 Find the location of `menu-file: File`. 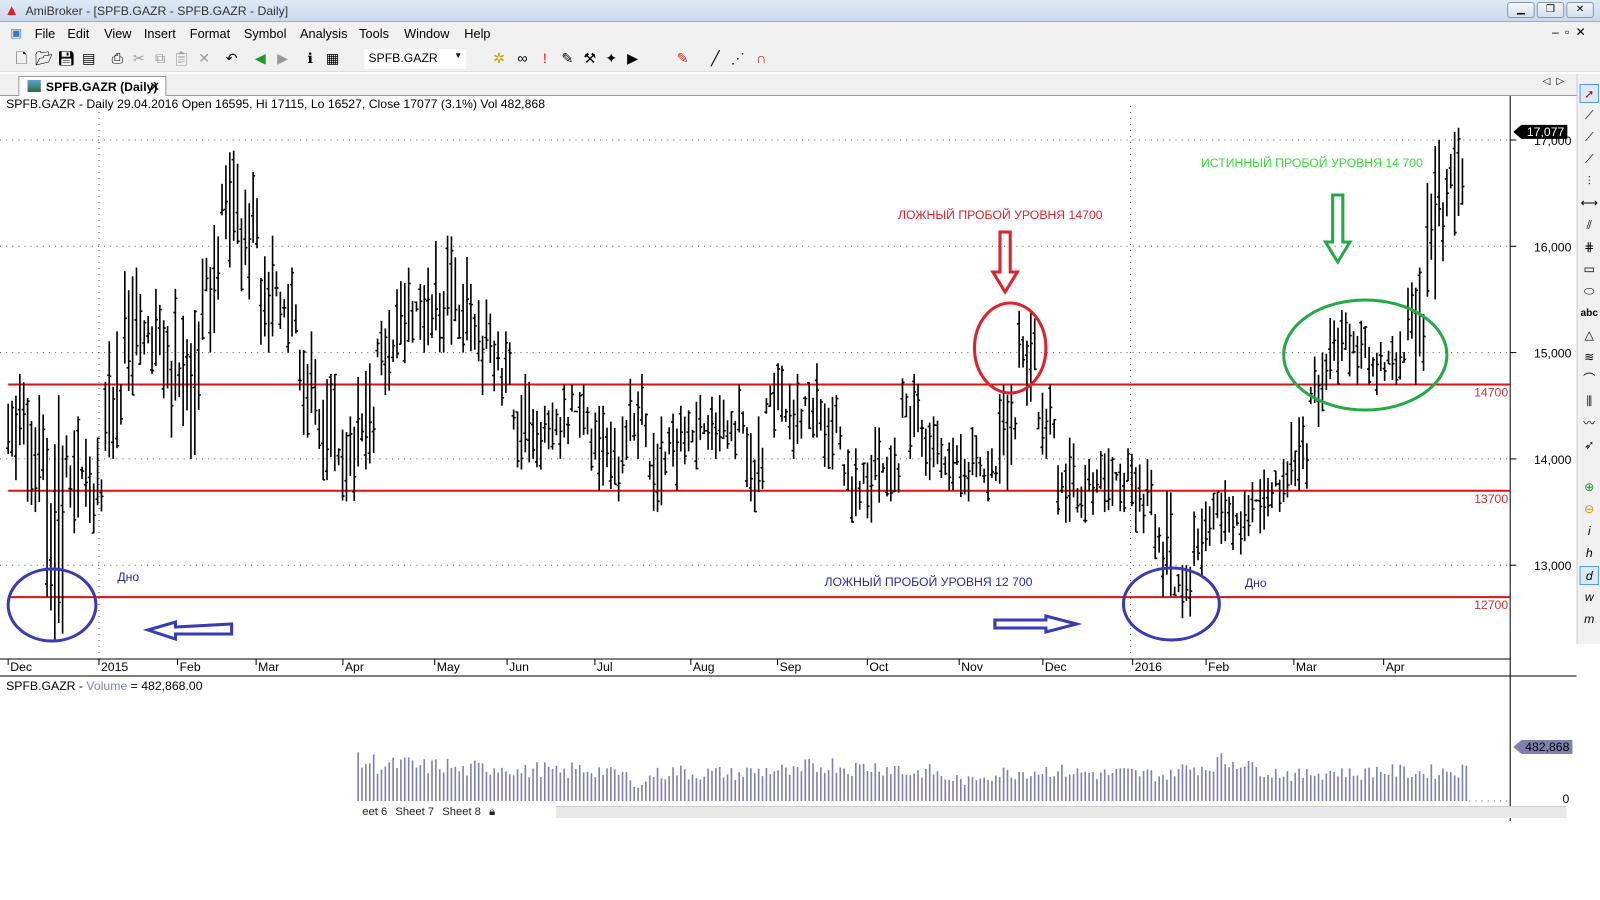

menu-file: File is located at coordinates (45, 34).